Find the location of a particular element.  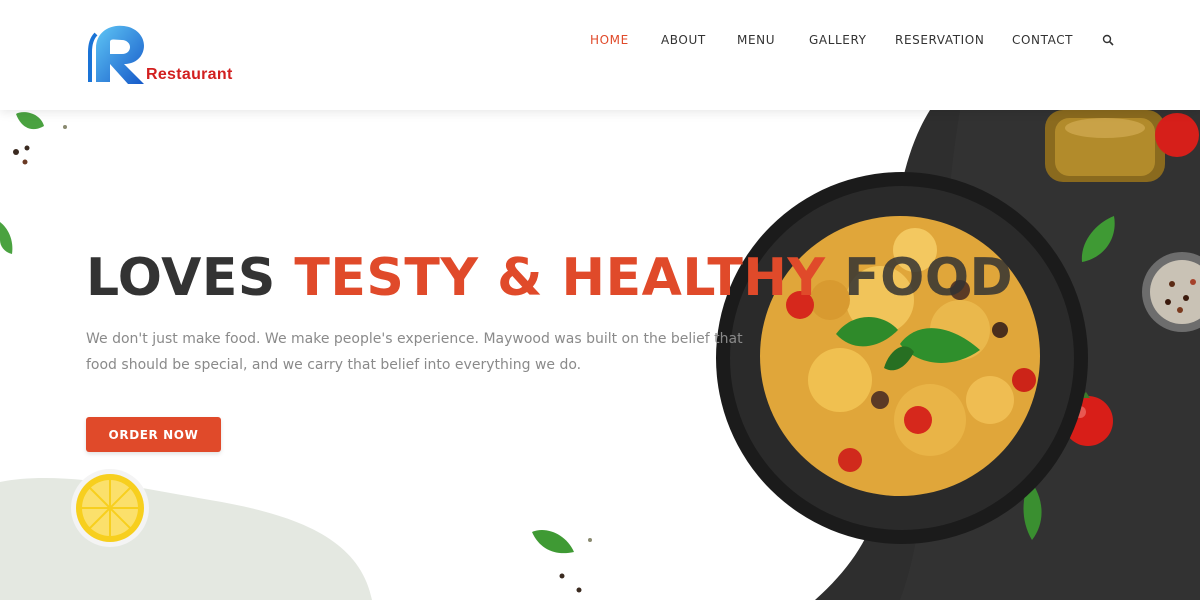

nav-item-about: ABOUT is located at coordinates (683, 40).